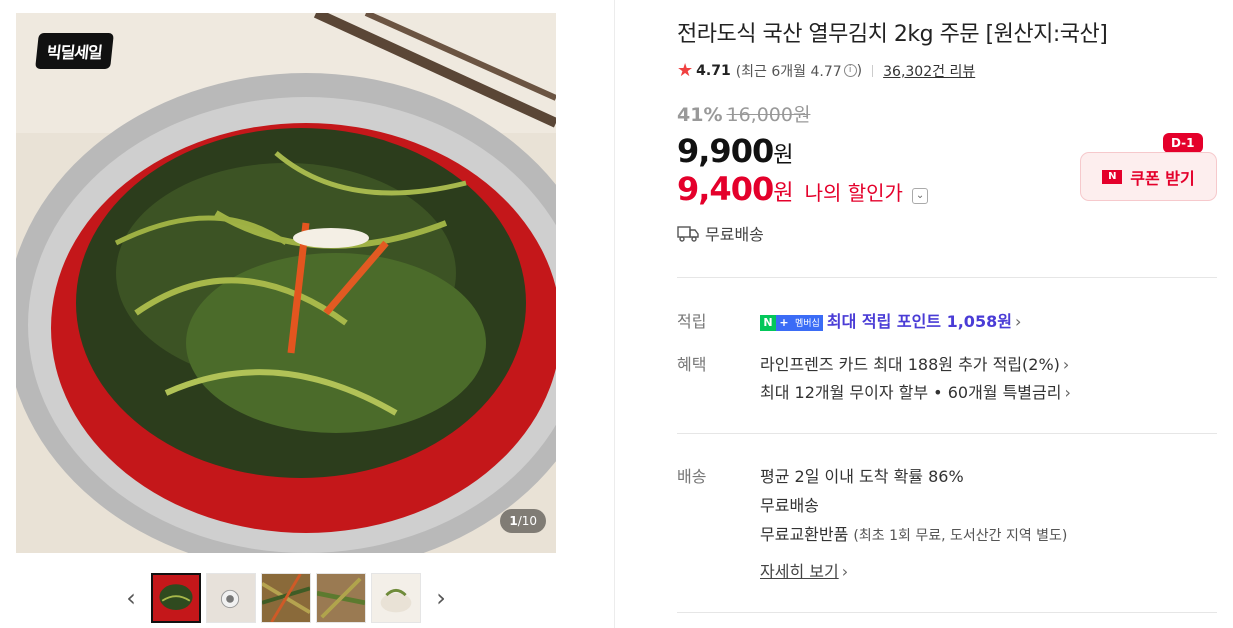  What do you see at coordinates (725, 189) in the screenshot?
I see `my-price: 9,400` at bounding box center [725, 189].